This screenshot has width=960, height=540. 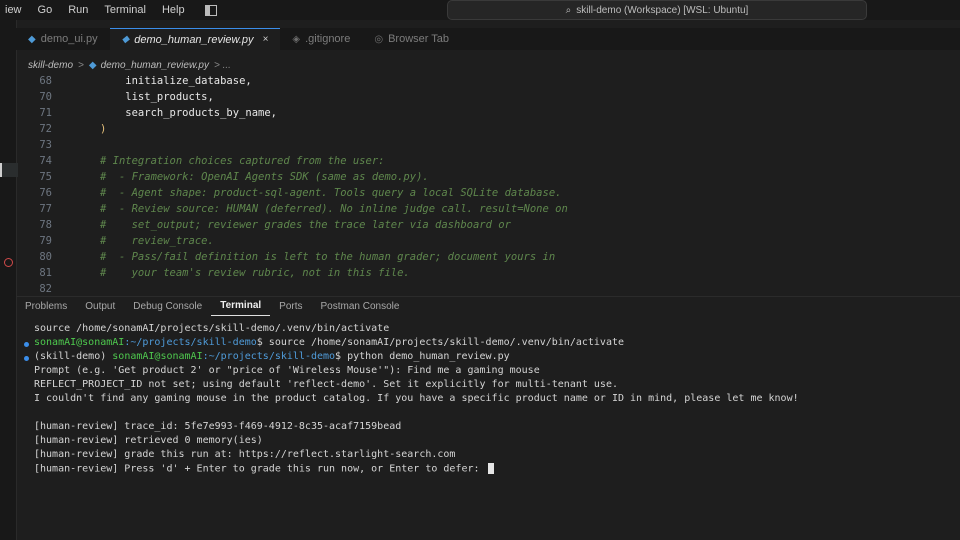 I want to click on tab-terminal: Terminal, so click(x=241, y=306).